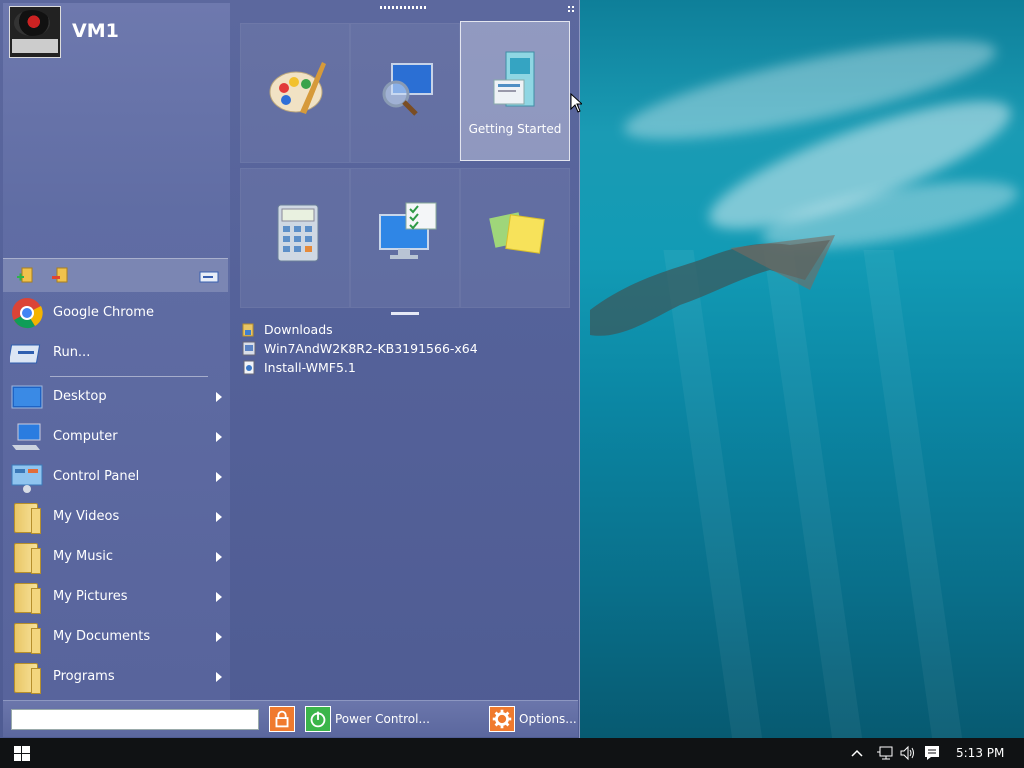 The width and height of the screenshot is (1024, 768). Describe the element at coordinates (857, 753) in the screenshot. I see `chevron-up-icon` at that location.